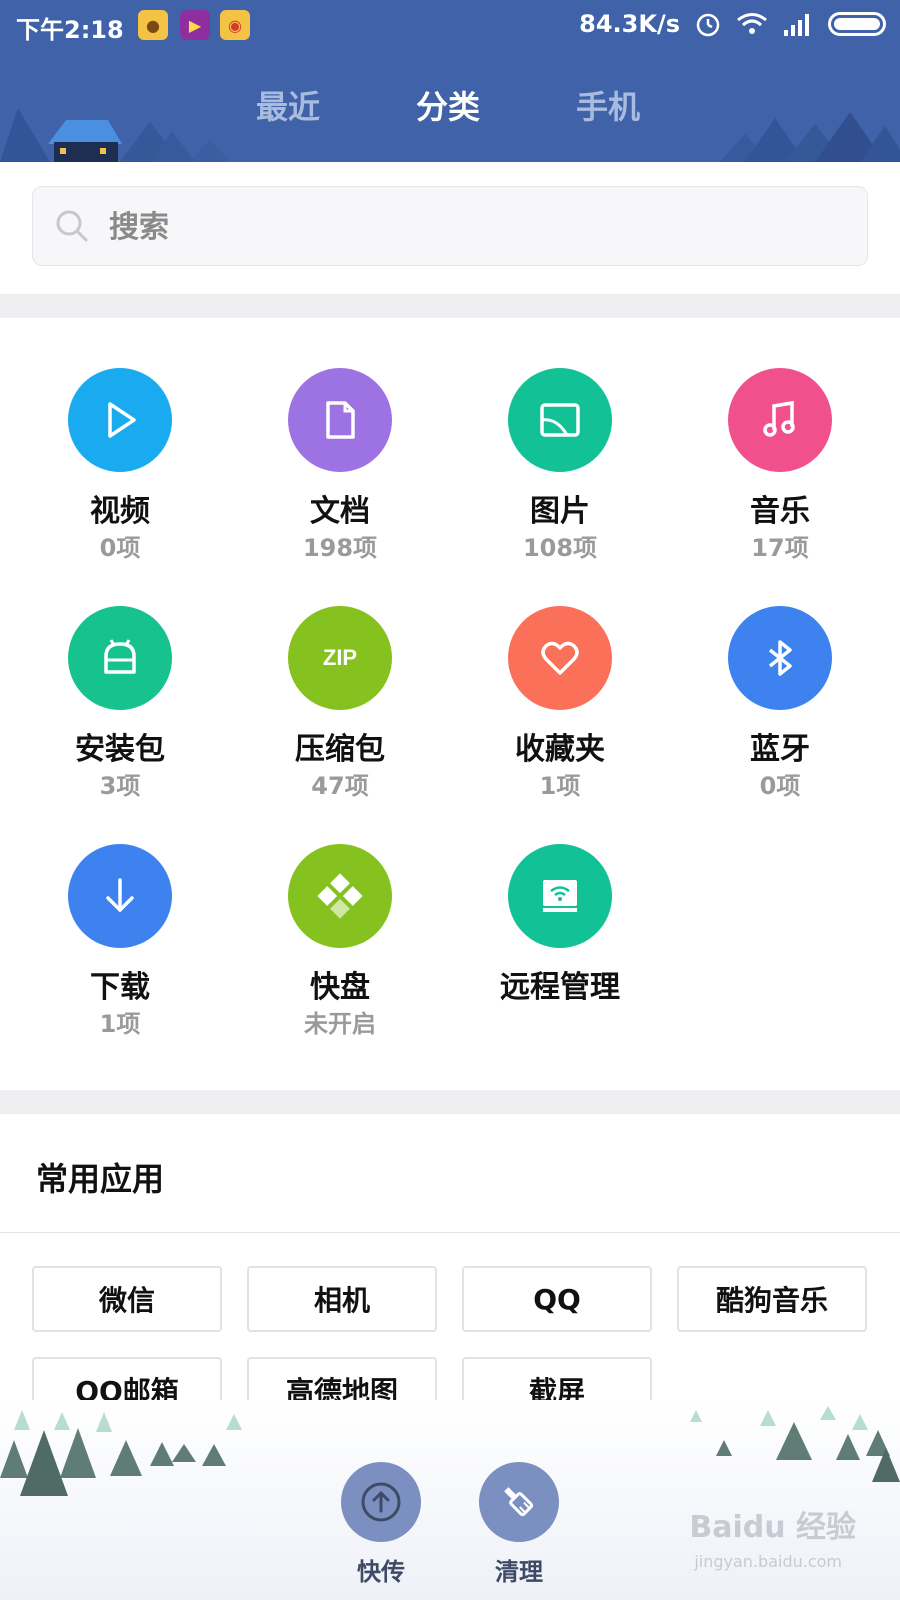 This screenshot has width=900, height=1600. Describe the element at coordinates (235, 25) in the screenshot. I see `camera-app-icon: ◉` at that location.